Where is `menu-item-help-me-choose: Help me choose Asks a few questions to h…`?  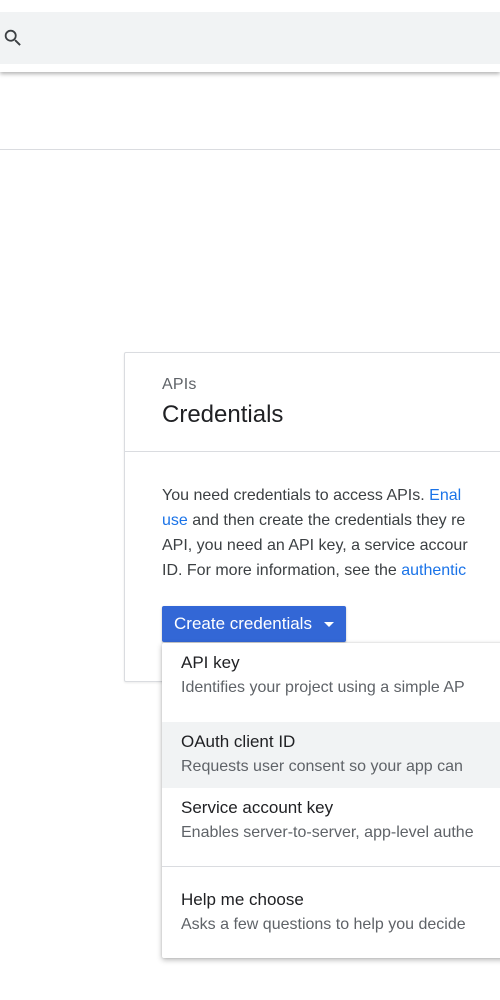 menu-item-help-me-choose: Help me choose Asks a few questions to h… is located at coordinates (331, 913).